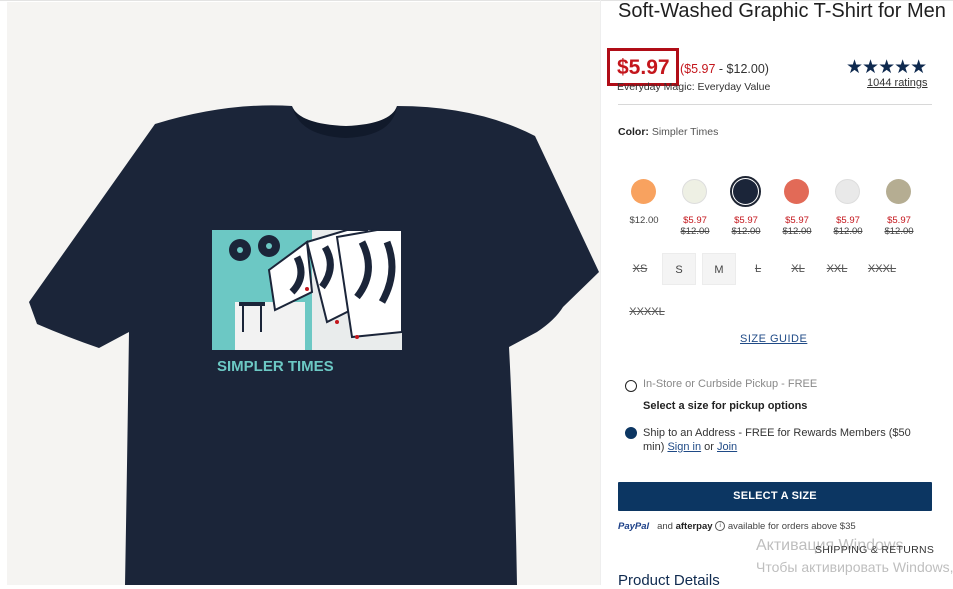 This screenshot has height=589, width=953. What do you see at coordinates (847, 191) in the screenshot?
I see `color-swatch-light-gray` at bounding box center [847, 191].